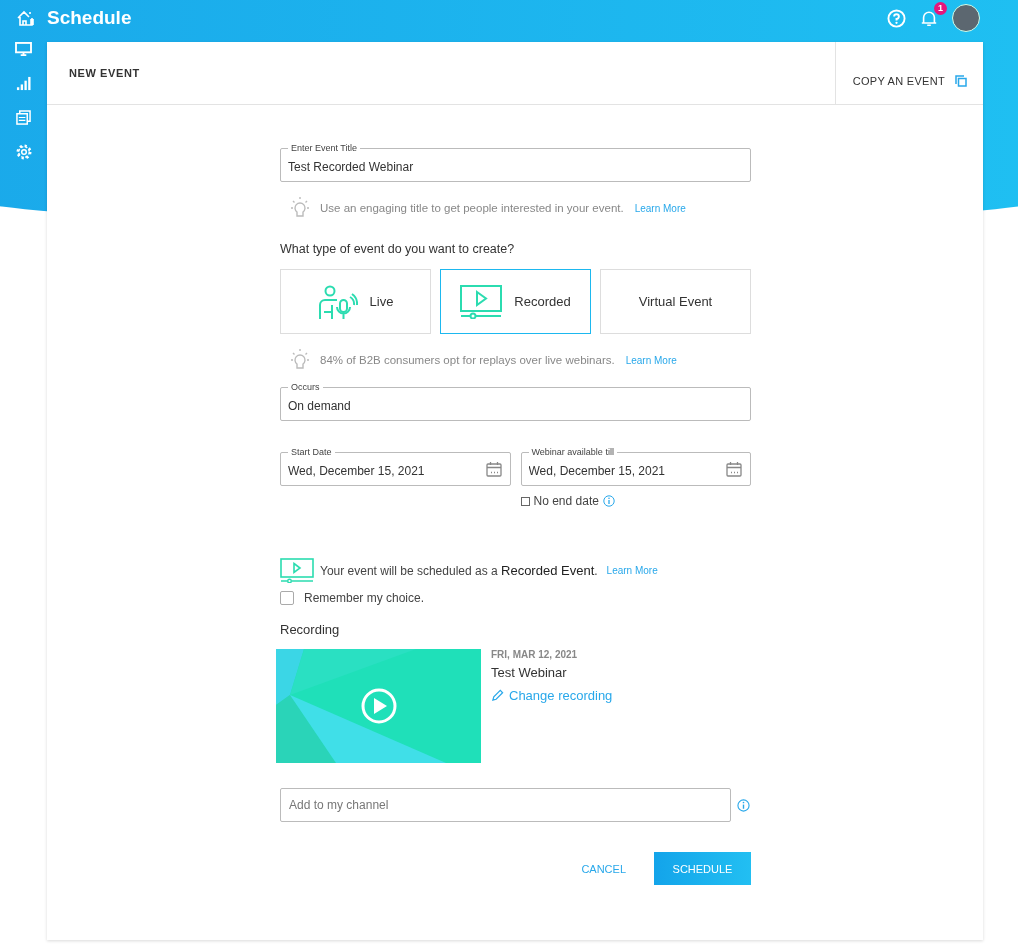  What do you see at coordinates (104, 73) in the screenshot?
I see `card-title: NEW EVENT` at bounding box center [104, 73].